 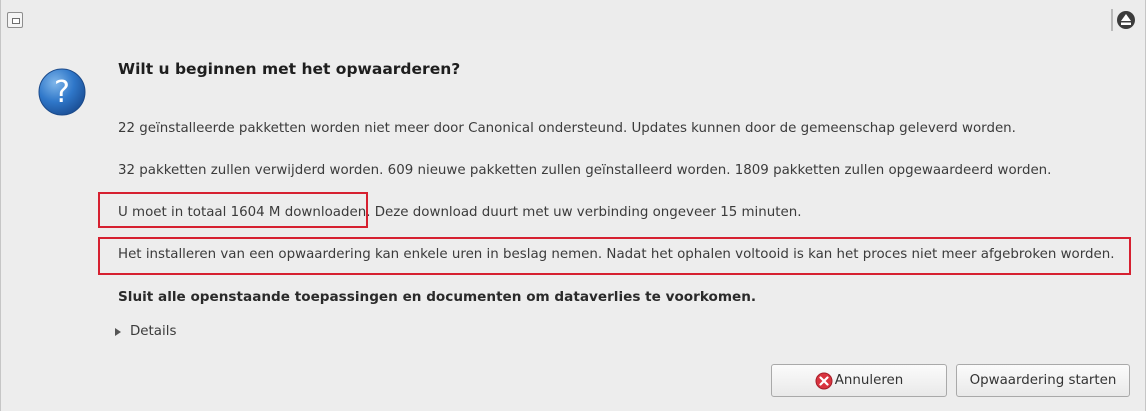 I want to click on start-upgrade-label: Opwaardering starten, so click(x=1043, y=380).